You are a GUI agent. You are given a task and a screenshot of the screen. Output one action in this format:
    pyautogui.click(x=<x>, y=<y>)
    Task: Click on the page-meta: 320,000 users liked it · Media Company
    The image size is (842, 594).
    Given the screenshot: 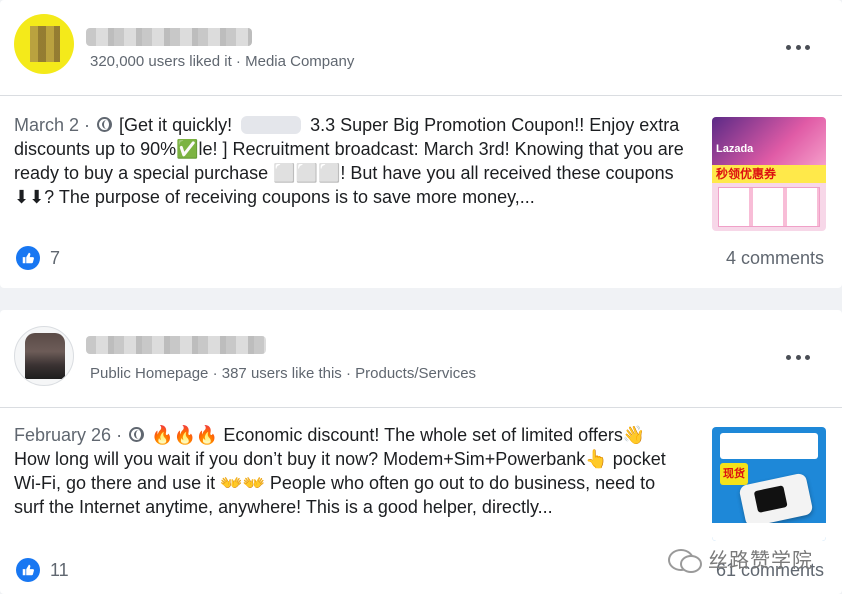 What is the action you would take?
    pyautogui.click(x=222, y=61)
    